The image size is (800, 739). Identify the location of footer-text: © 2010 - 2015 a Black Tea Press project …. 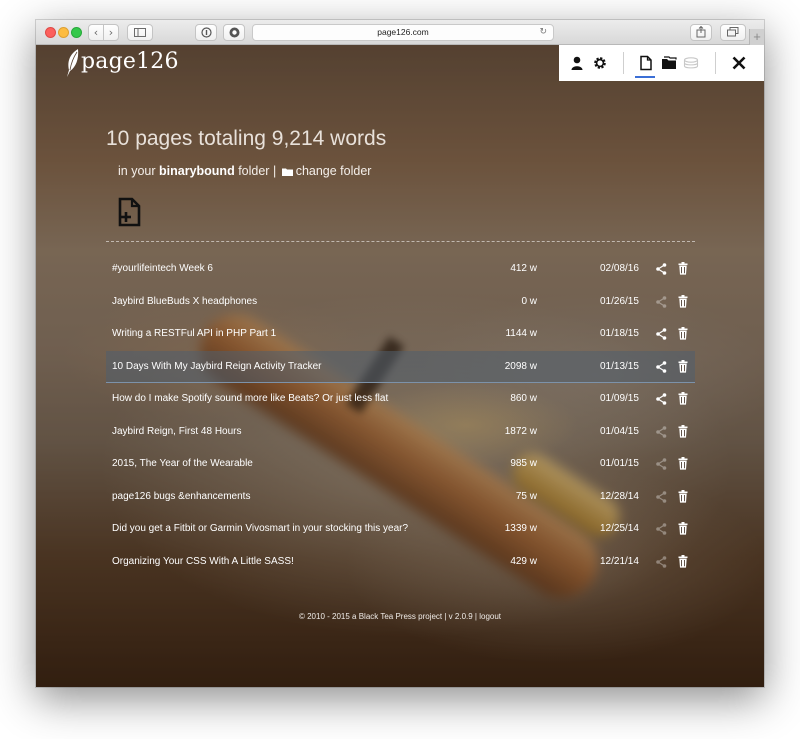
(387, 616).